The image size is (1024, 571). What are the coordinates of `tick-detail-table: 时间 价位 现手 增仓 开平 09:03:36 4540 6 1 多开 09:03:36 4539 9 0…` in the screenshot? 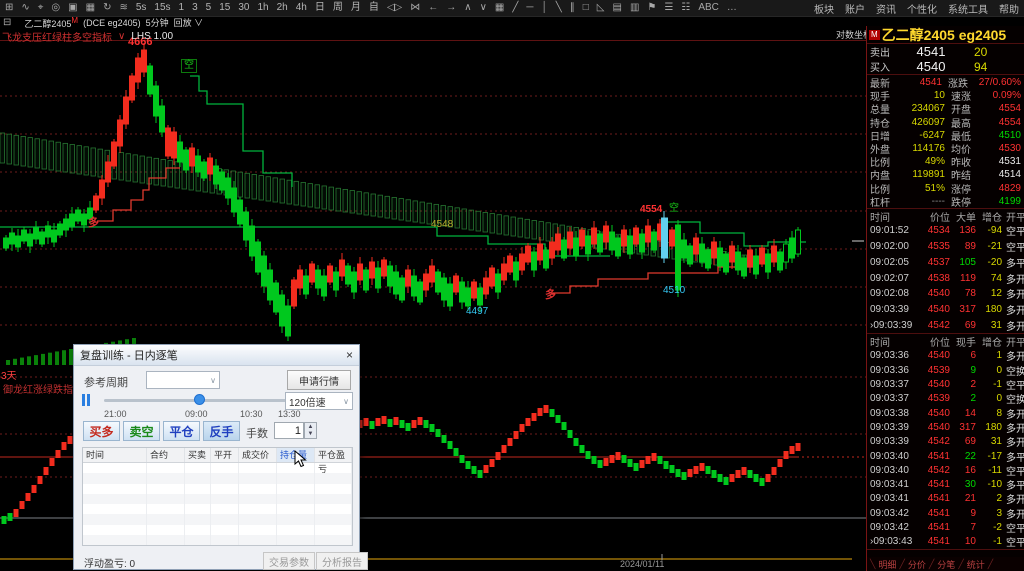 It's located at (945, 442).